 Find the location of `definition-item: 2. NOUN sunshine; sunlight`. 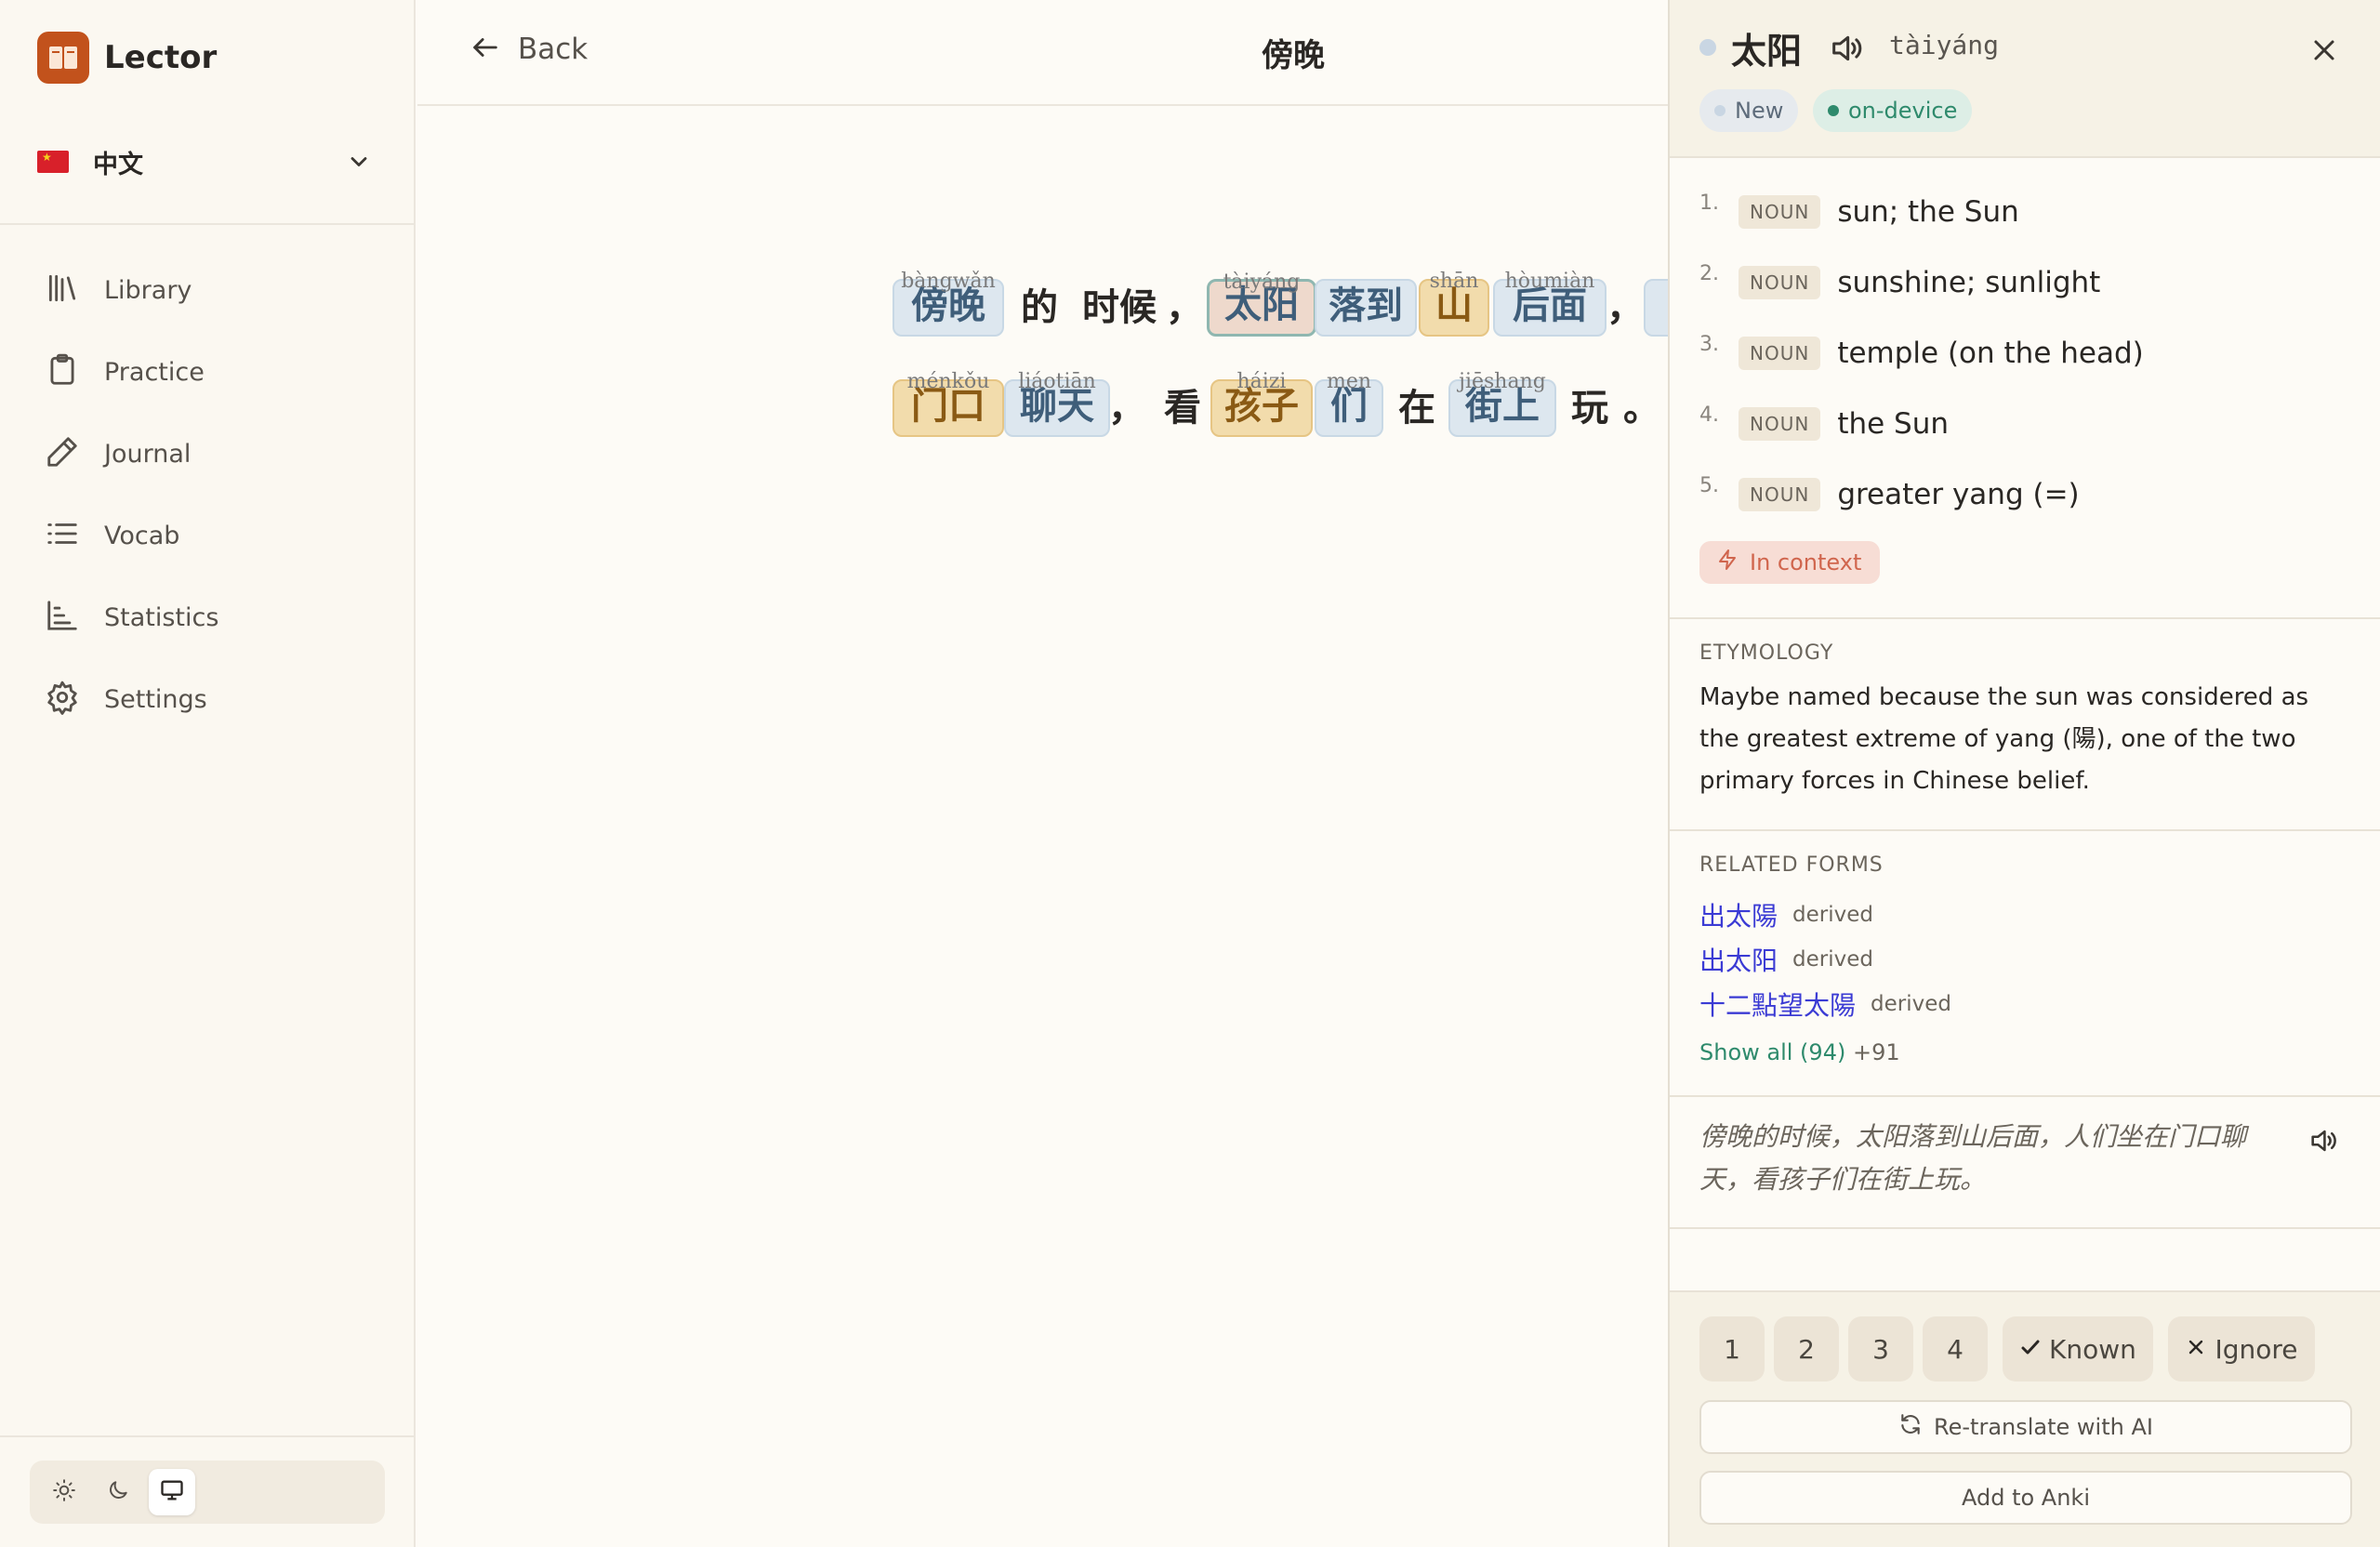

definition-item: 2. NOUN sunshine; sunlight is located at coordinates (2024, 282).